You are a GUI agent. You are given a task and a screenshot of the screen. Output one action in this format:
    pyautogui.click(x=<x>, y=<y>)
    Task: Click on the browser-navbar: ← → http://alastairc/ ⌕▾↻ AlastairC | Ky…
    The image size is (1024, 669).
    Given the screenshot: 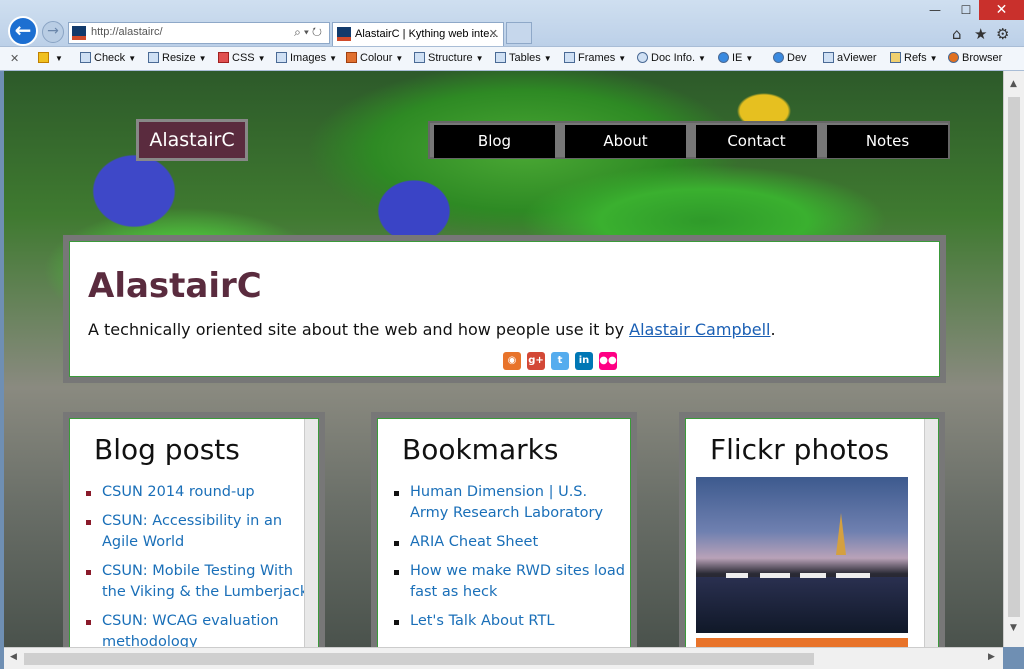 What is the action you would take?
    pyautogui.click(x=512, y=23)
    